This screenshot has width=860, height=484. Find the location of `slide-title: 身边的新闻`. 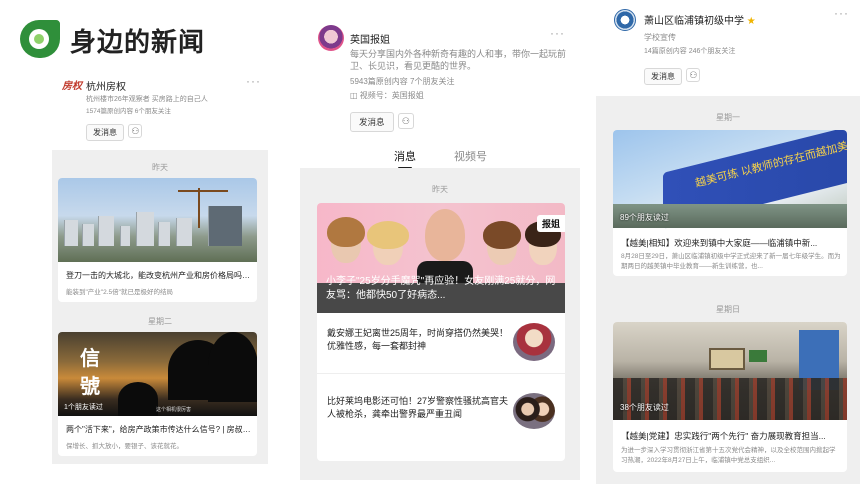

slide-title: 身边的新闻 is located at coordinates (138, 43).